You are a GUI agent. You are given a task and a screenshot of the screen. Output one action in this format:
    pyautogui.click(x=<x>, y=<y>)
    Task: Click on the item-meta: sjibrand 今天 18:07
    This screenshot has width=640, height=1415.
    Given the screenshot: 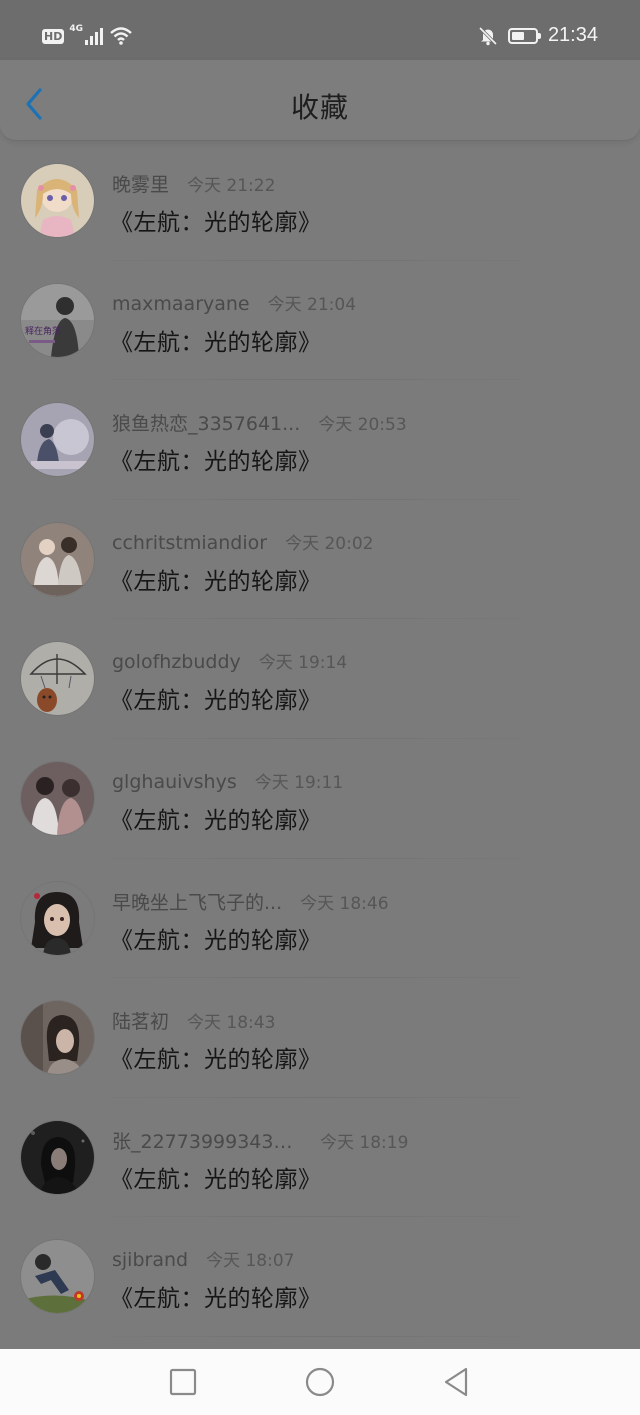 What is the action you would take?
    pyautogui.click(x=203, y=1258)
    